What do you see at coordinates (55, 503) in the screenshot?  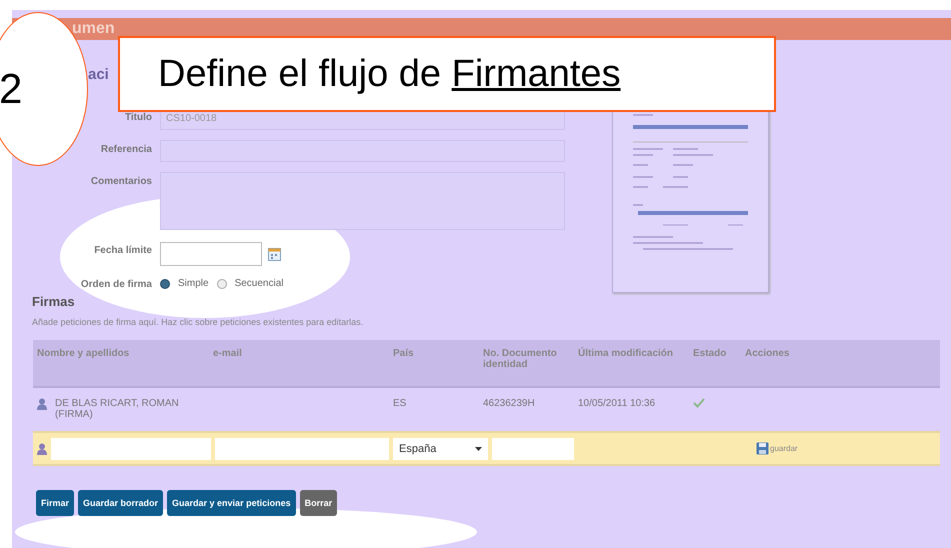 I see `action-button: Firmar` at bounding box center [55, 503].